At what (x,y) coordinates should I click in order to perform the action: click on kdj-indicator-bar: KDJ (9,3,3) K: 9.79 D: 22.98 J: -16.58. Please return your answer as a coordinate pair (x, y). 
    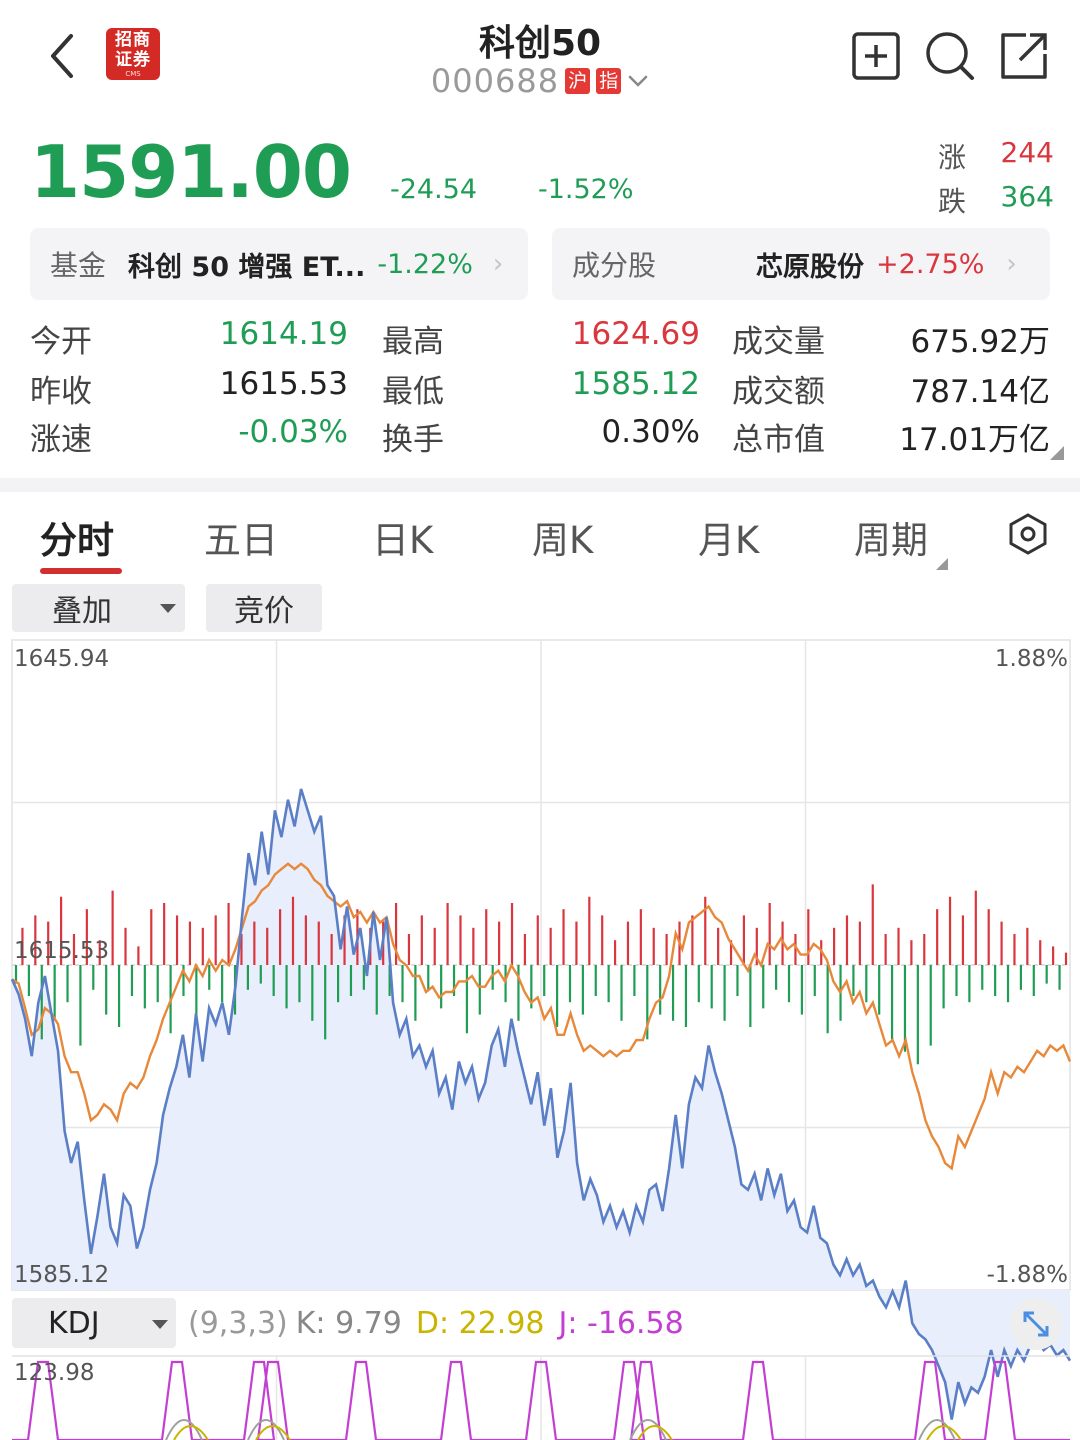
    Looking at the image, I should click on (348, 1323).